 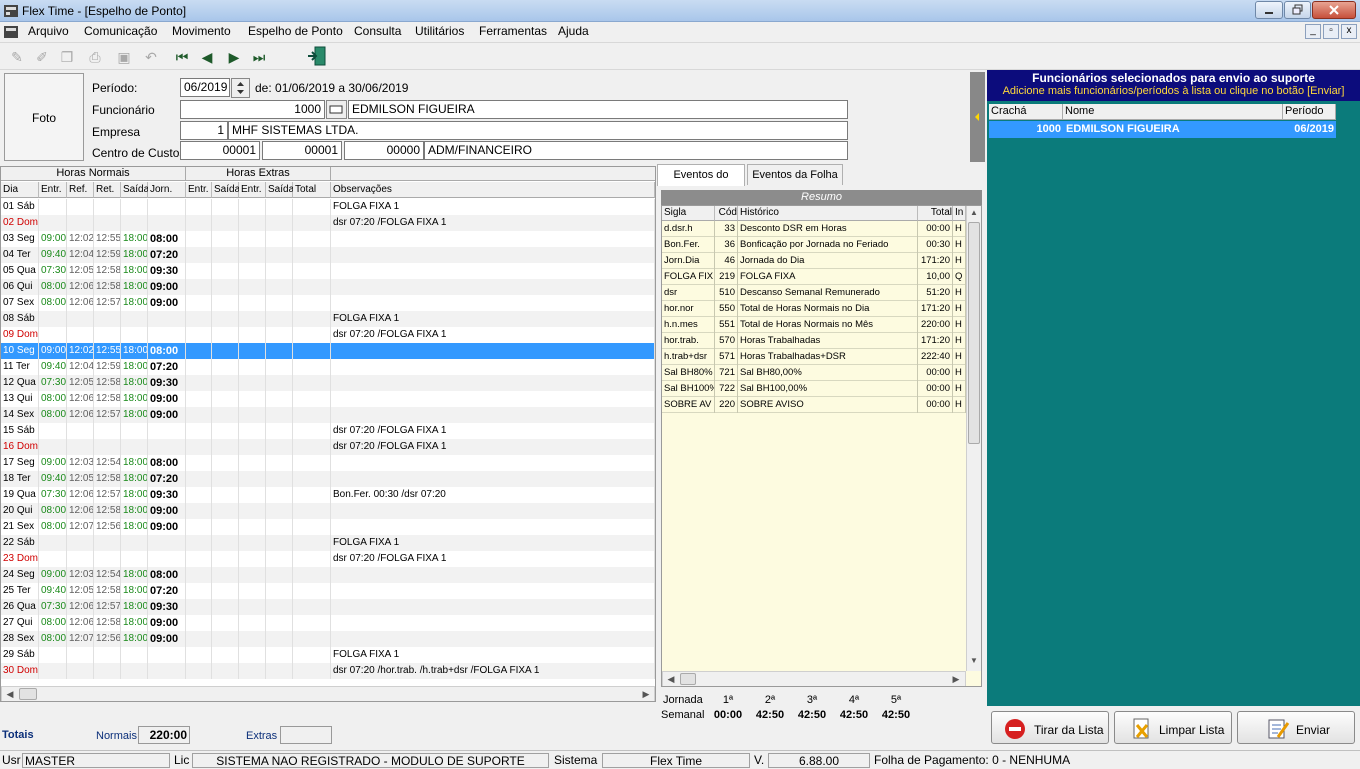 What do you see at coordinates (513, 31) in the screenshot?
I see `menu-ferramentas: Ferramentas` at bounding box center [513, 31].